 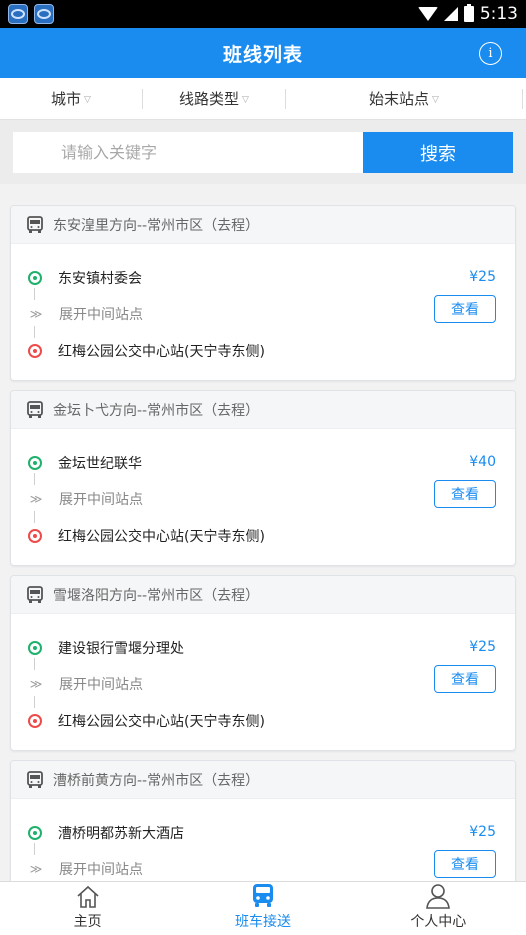 I want to click on search-bar: 搜索, so click(x=263, y=152).